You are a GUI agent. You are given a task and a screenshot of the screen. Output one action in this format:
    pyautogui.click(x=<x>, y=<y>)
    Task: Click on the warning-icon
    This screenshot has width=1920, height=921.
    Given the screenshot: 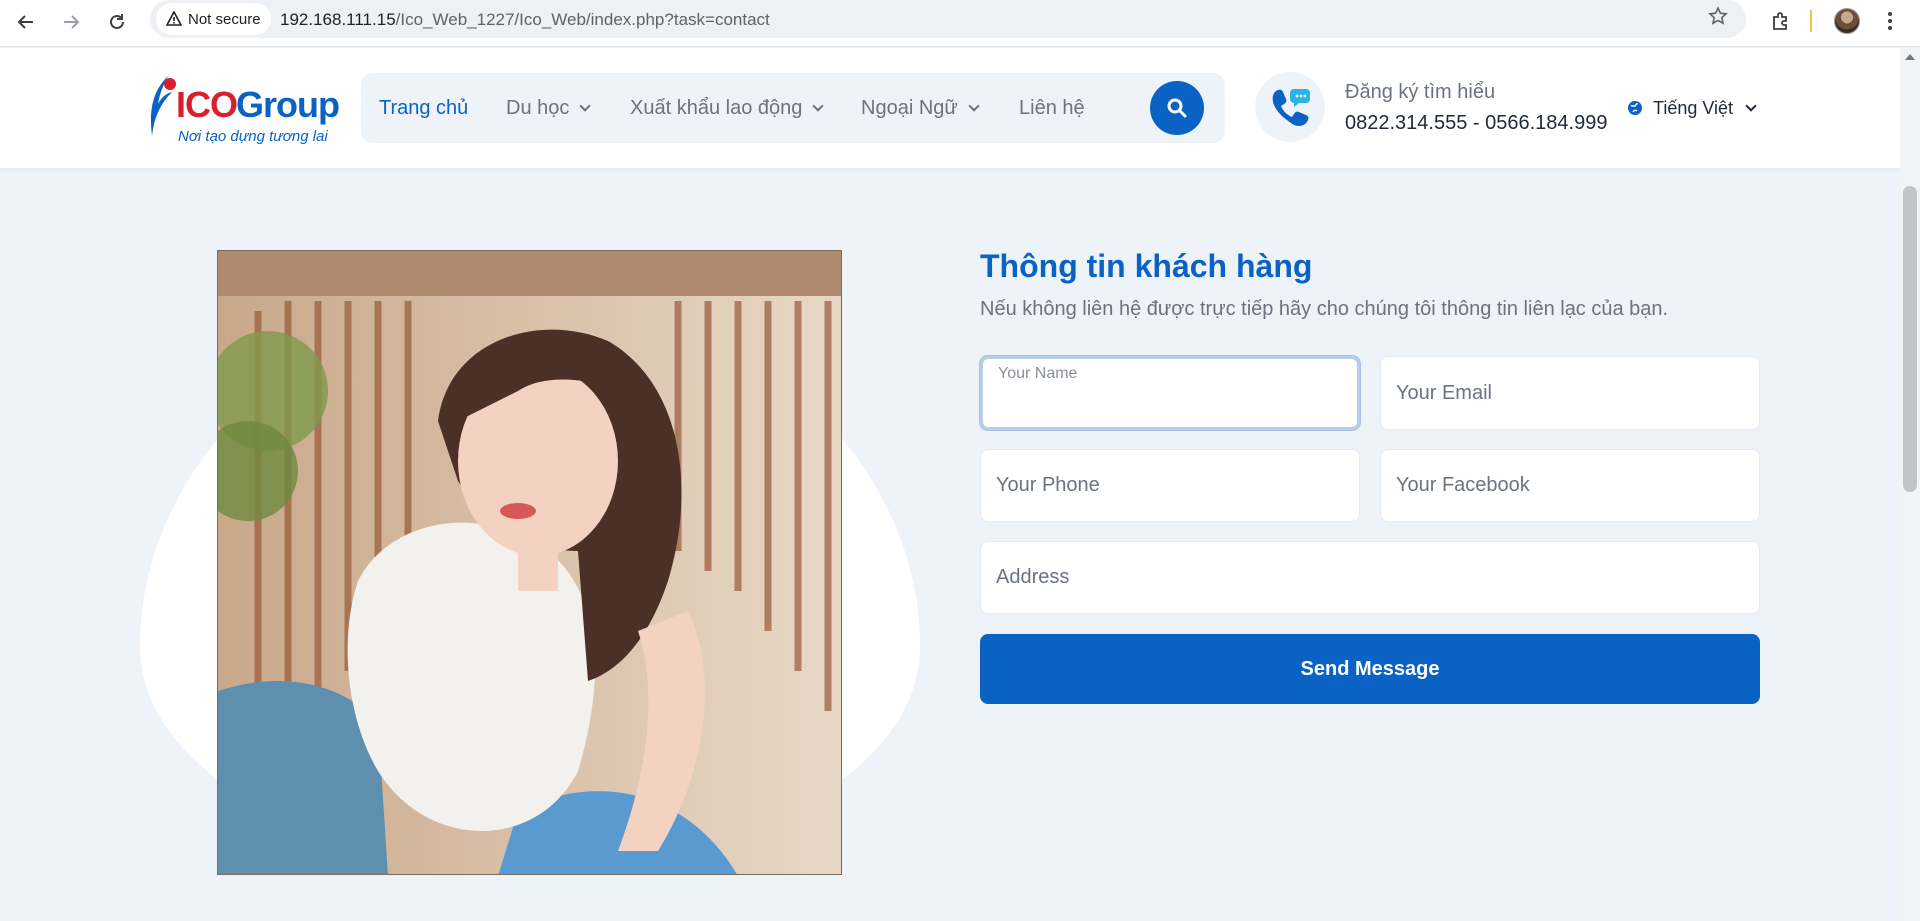 What is the action you would take?
    pyautogui.click(x=174, y=18)
    